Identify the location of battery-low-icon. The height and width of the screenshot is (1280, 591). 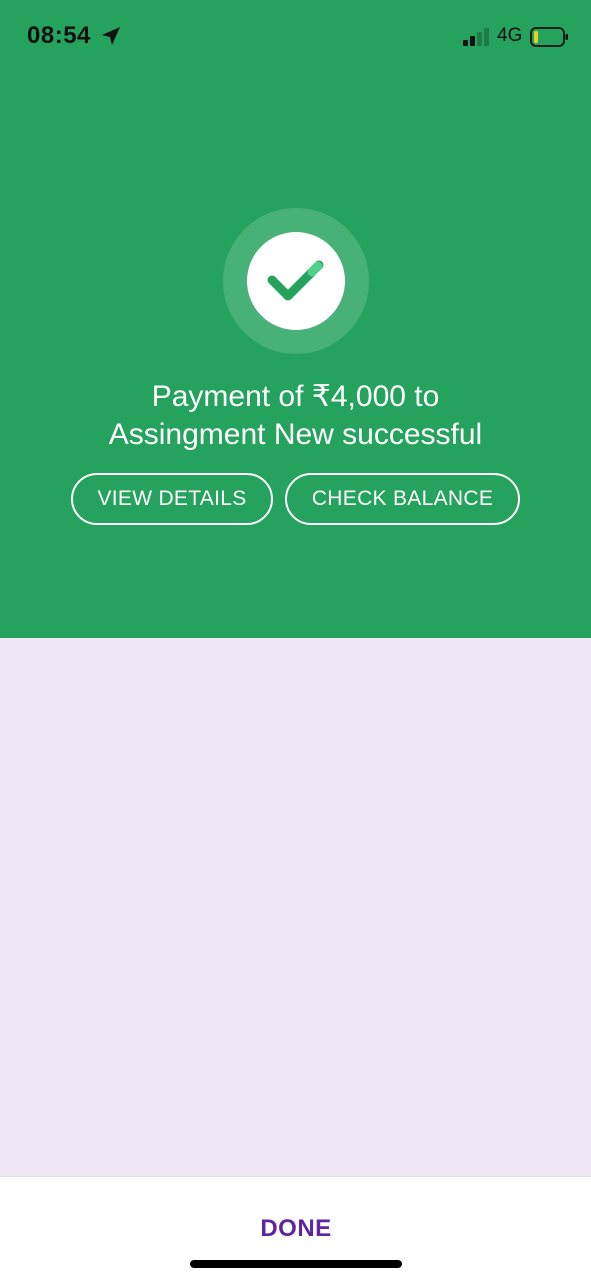
(549, 37).